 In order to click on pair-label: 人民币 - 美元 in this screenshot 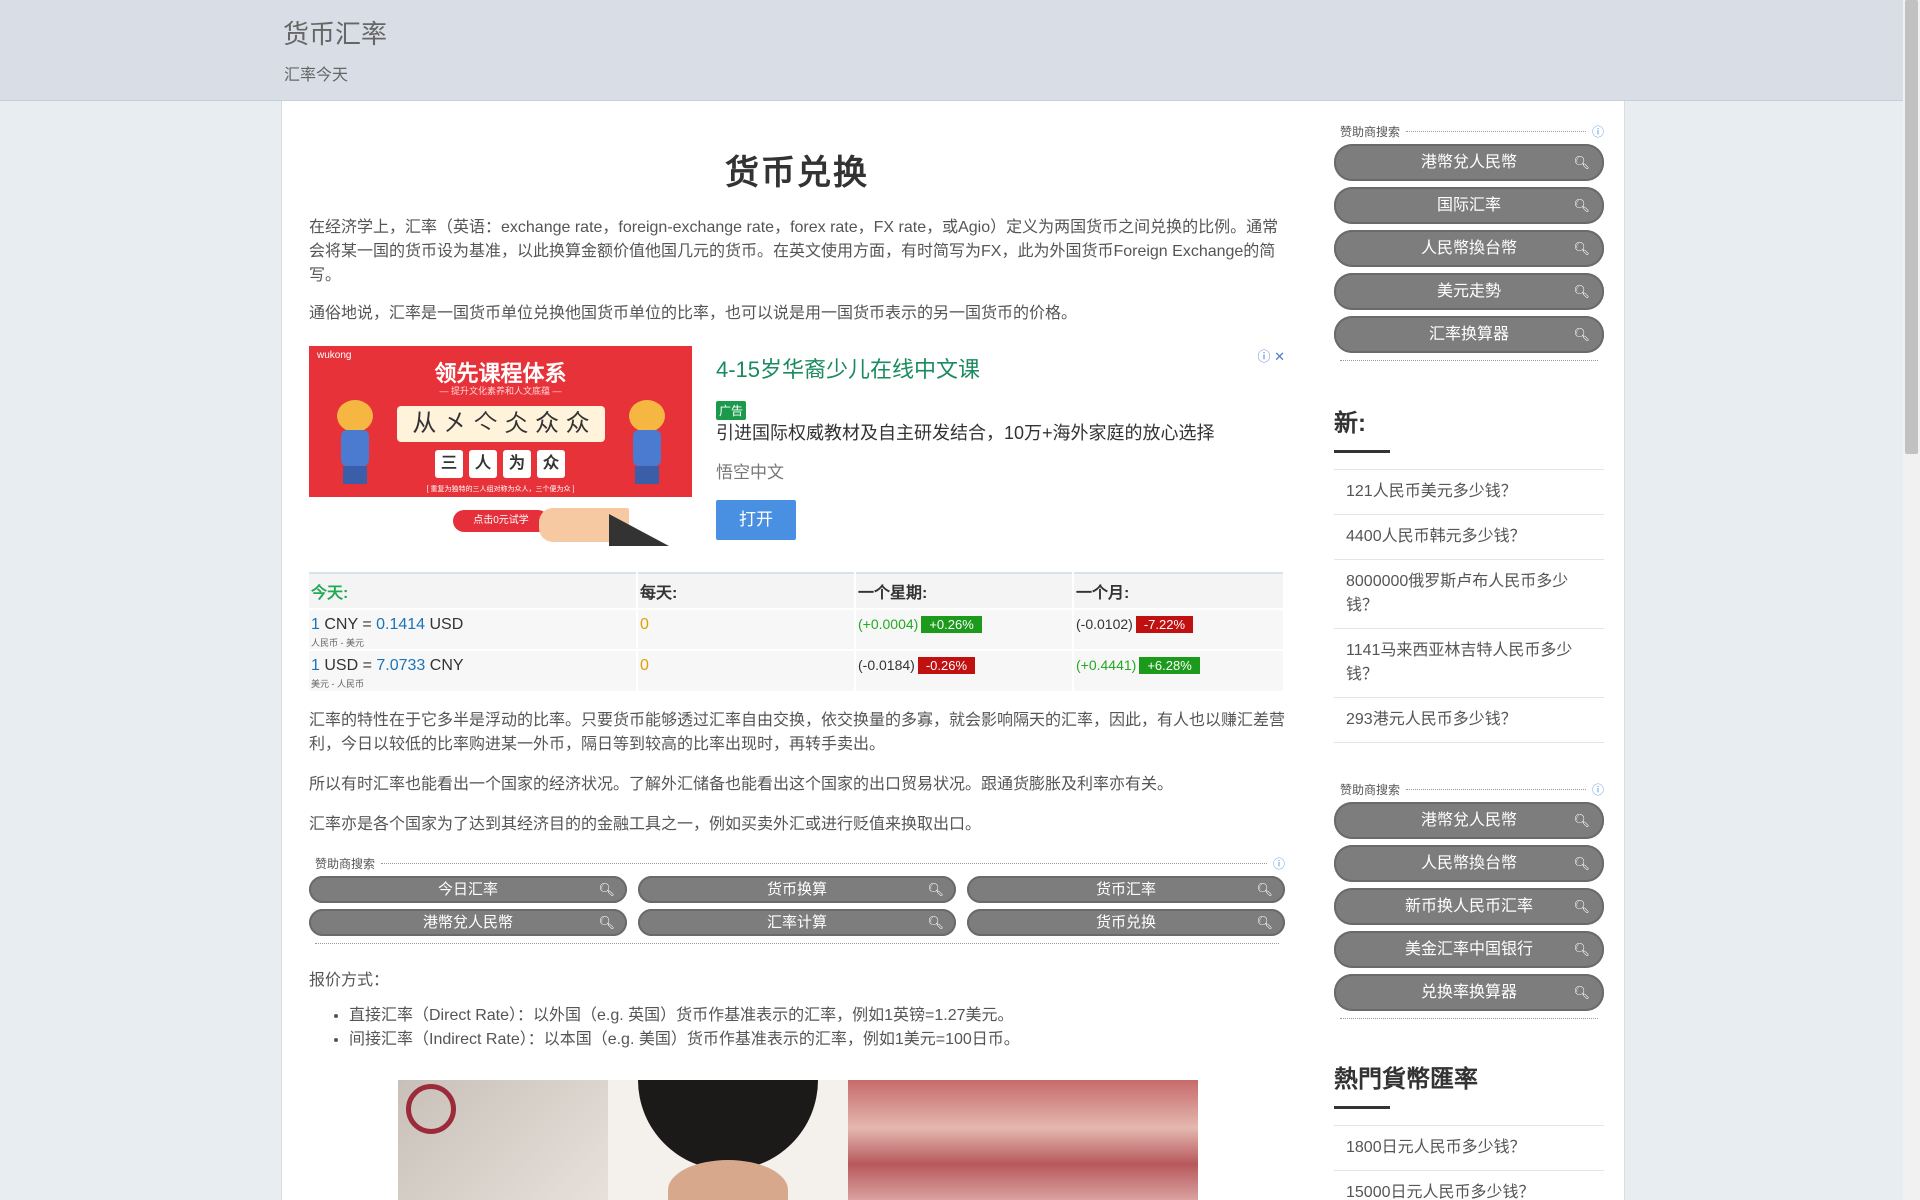, I will do `click(337, 643)`.